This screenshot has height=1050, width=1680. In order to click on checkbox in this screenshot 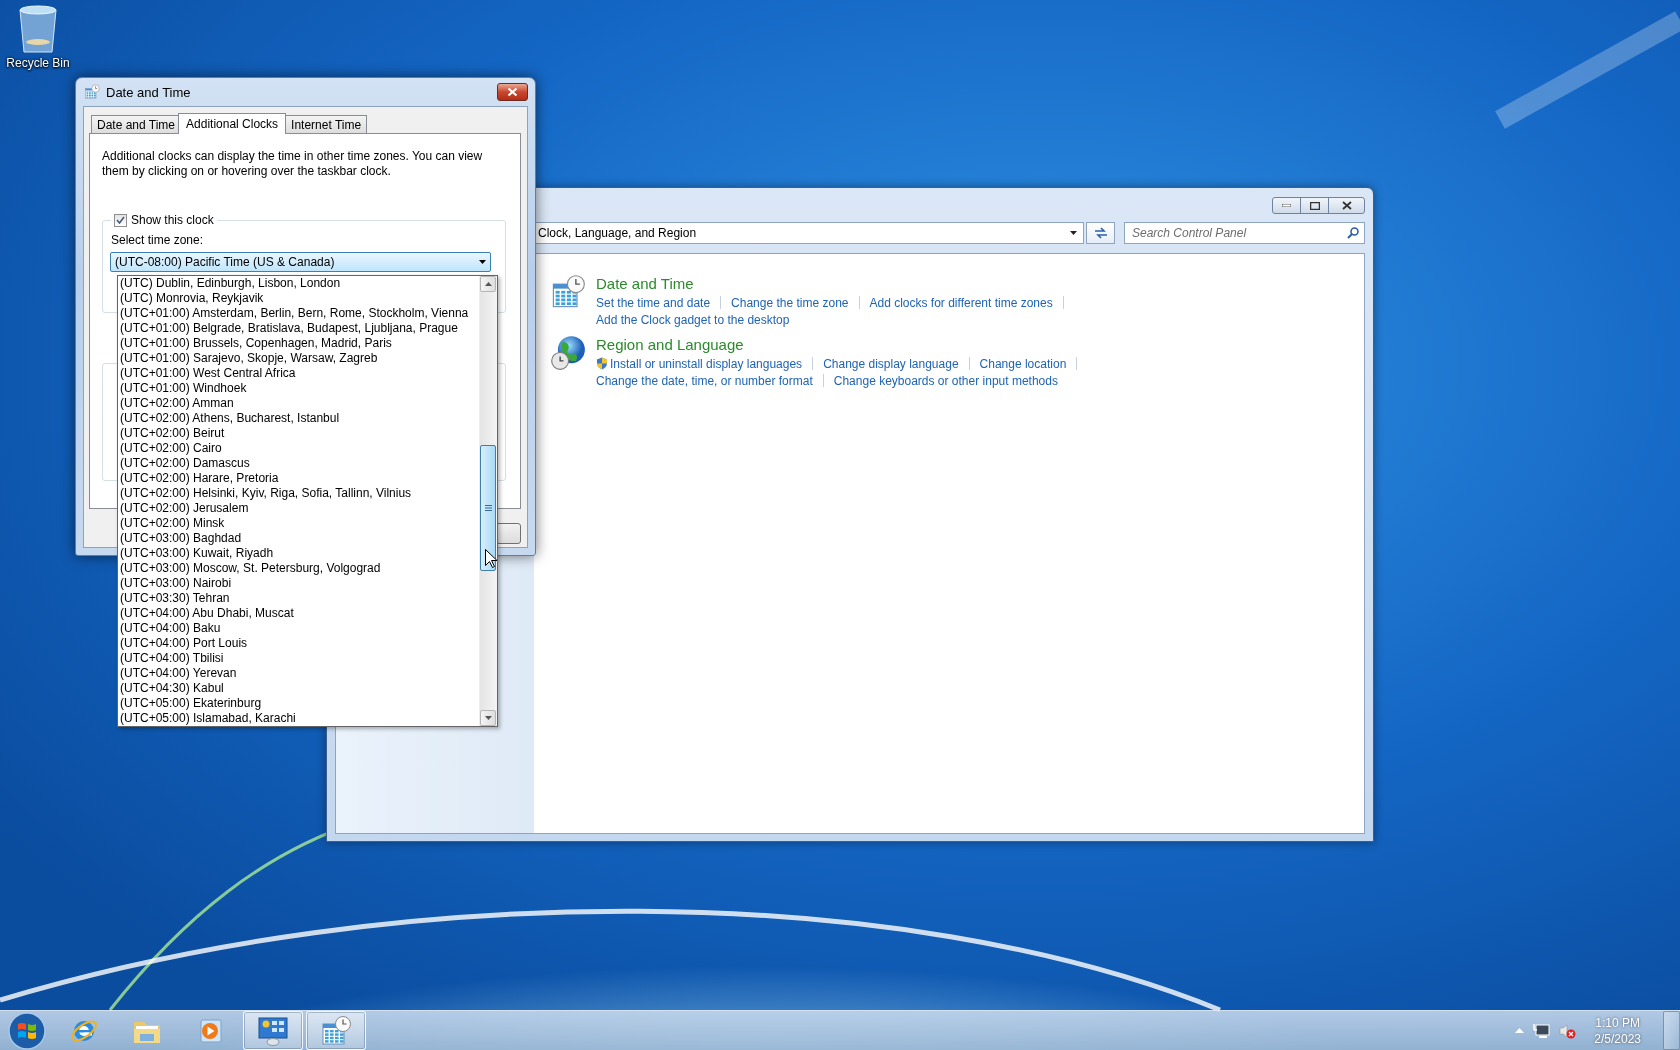, I will do `click(120, 220)`.